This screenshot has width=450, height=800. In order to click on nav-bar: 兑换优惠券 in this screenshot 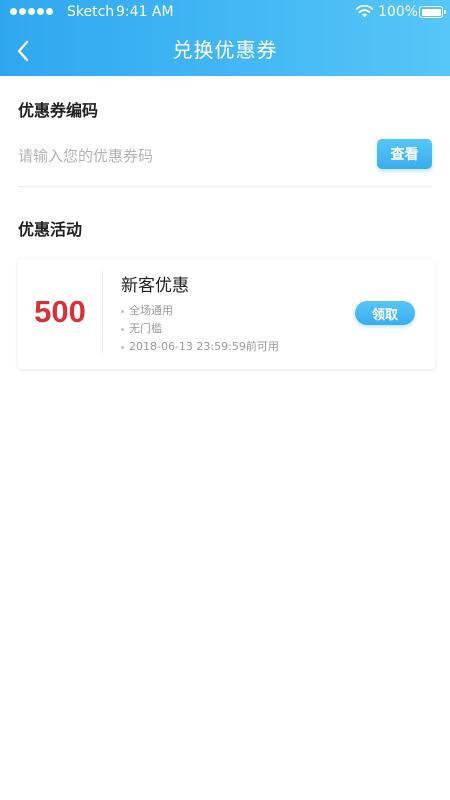, I will do `click(225, 50)`.